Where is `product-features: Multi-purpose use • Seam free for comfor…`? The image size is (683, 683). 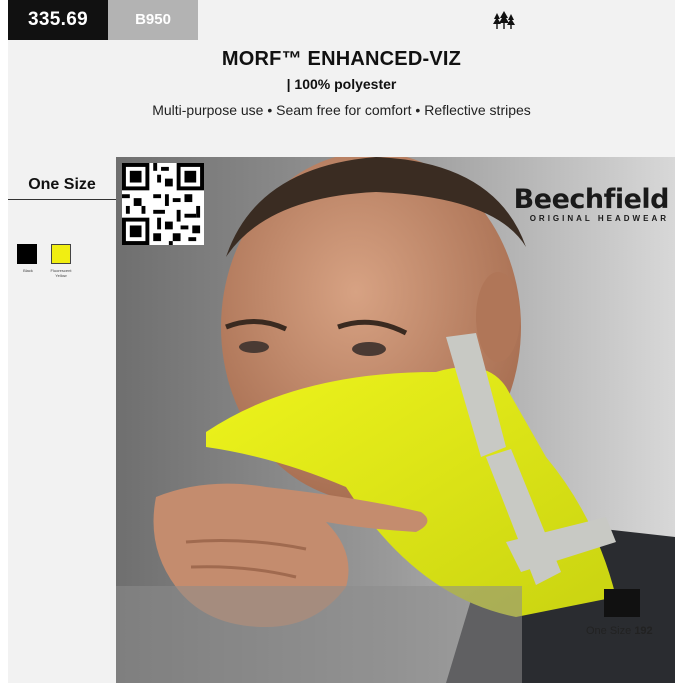
product-features: Multi-purpose use • Seam free for comfor… is located at coordinates (341, 110).